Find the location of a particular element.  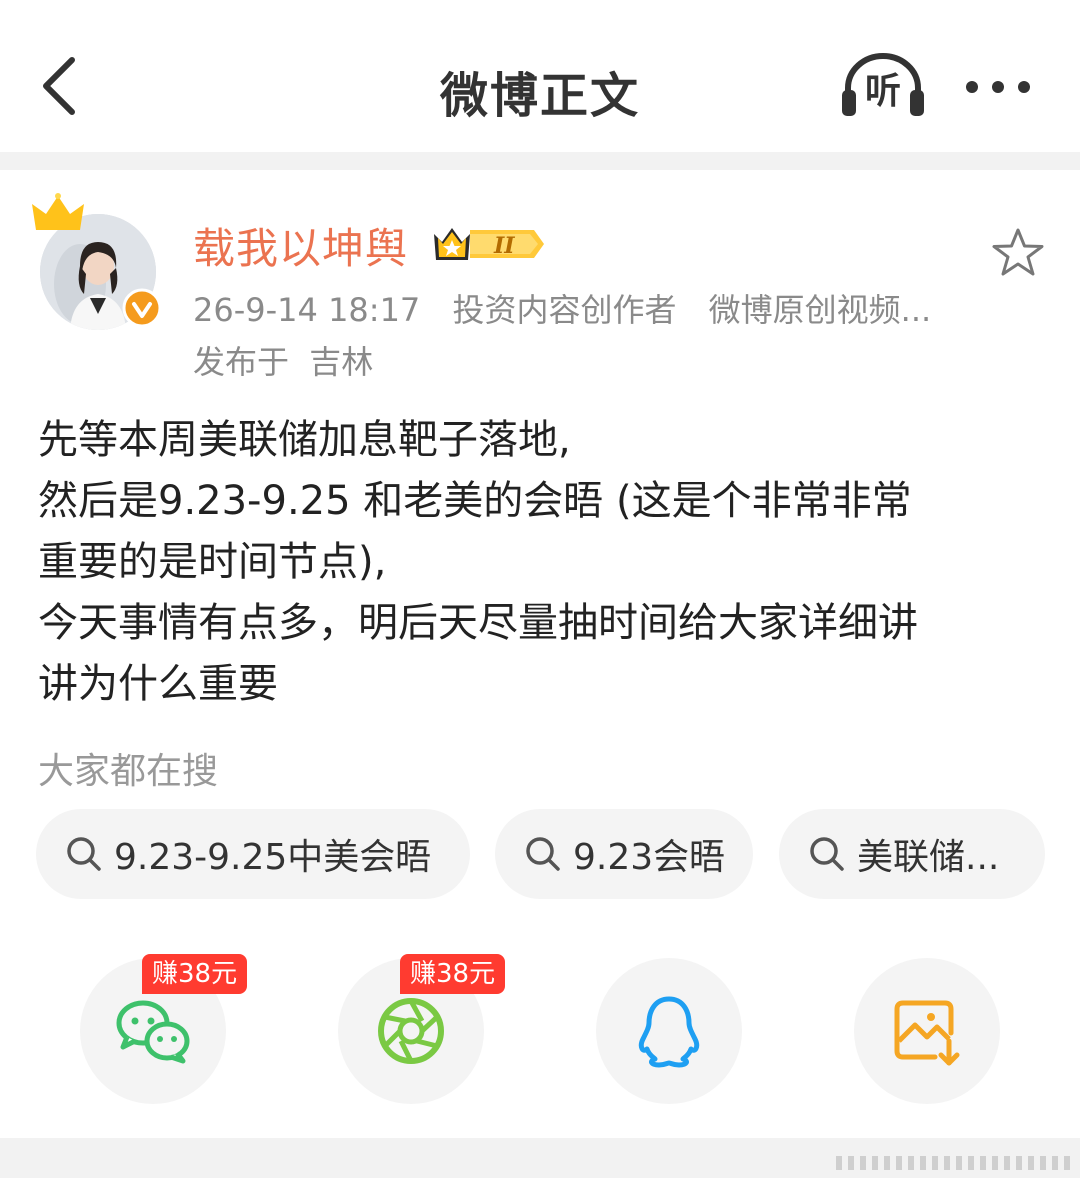

listen-label: 听 is located at coordinates (882, 91).